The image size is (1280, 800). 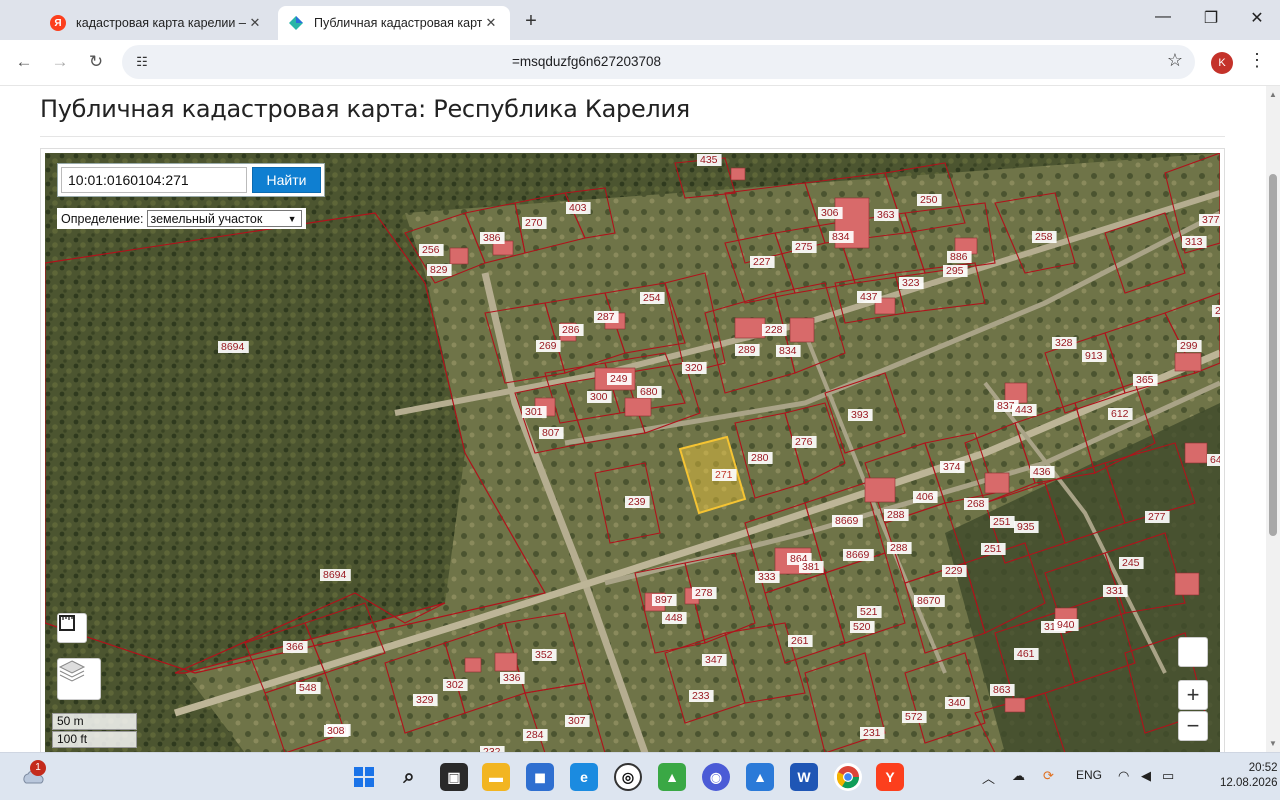 What do you see at coordinates (988, 777) in the screenshot?
I see `tray-chevron-icon: ︿` at bounding box center [988, 777].